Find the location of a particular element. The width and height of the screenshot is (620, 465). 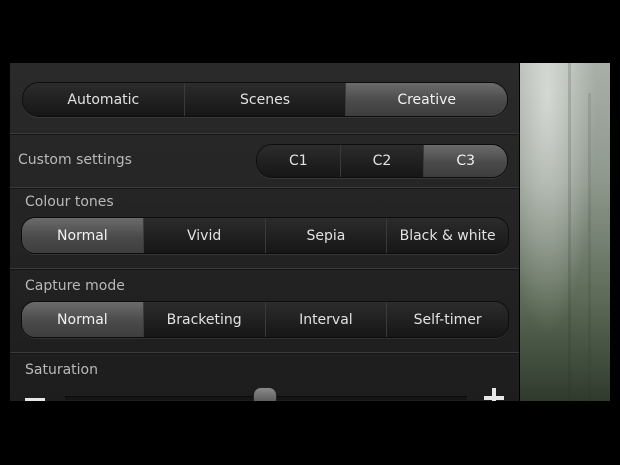

capture-mode-interval: Interval is located at coordinates (325, 319).